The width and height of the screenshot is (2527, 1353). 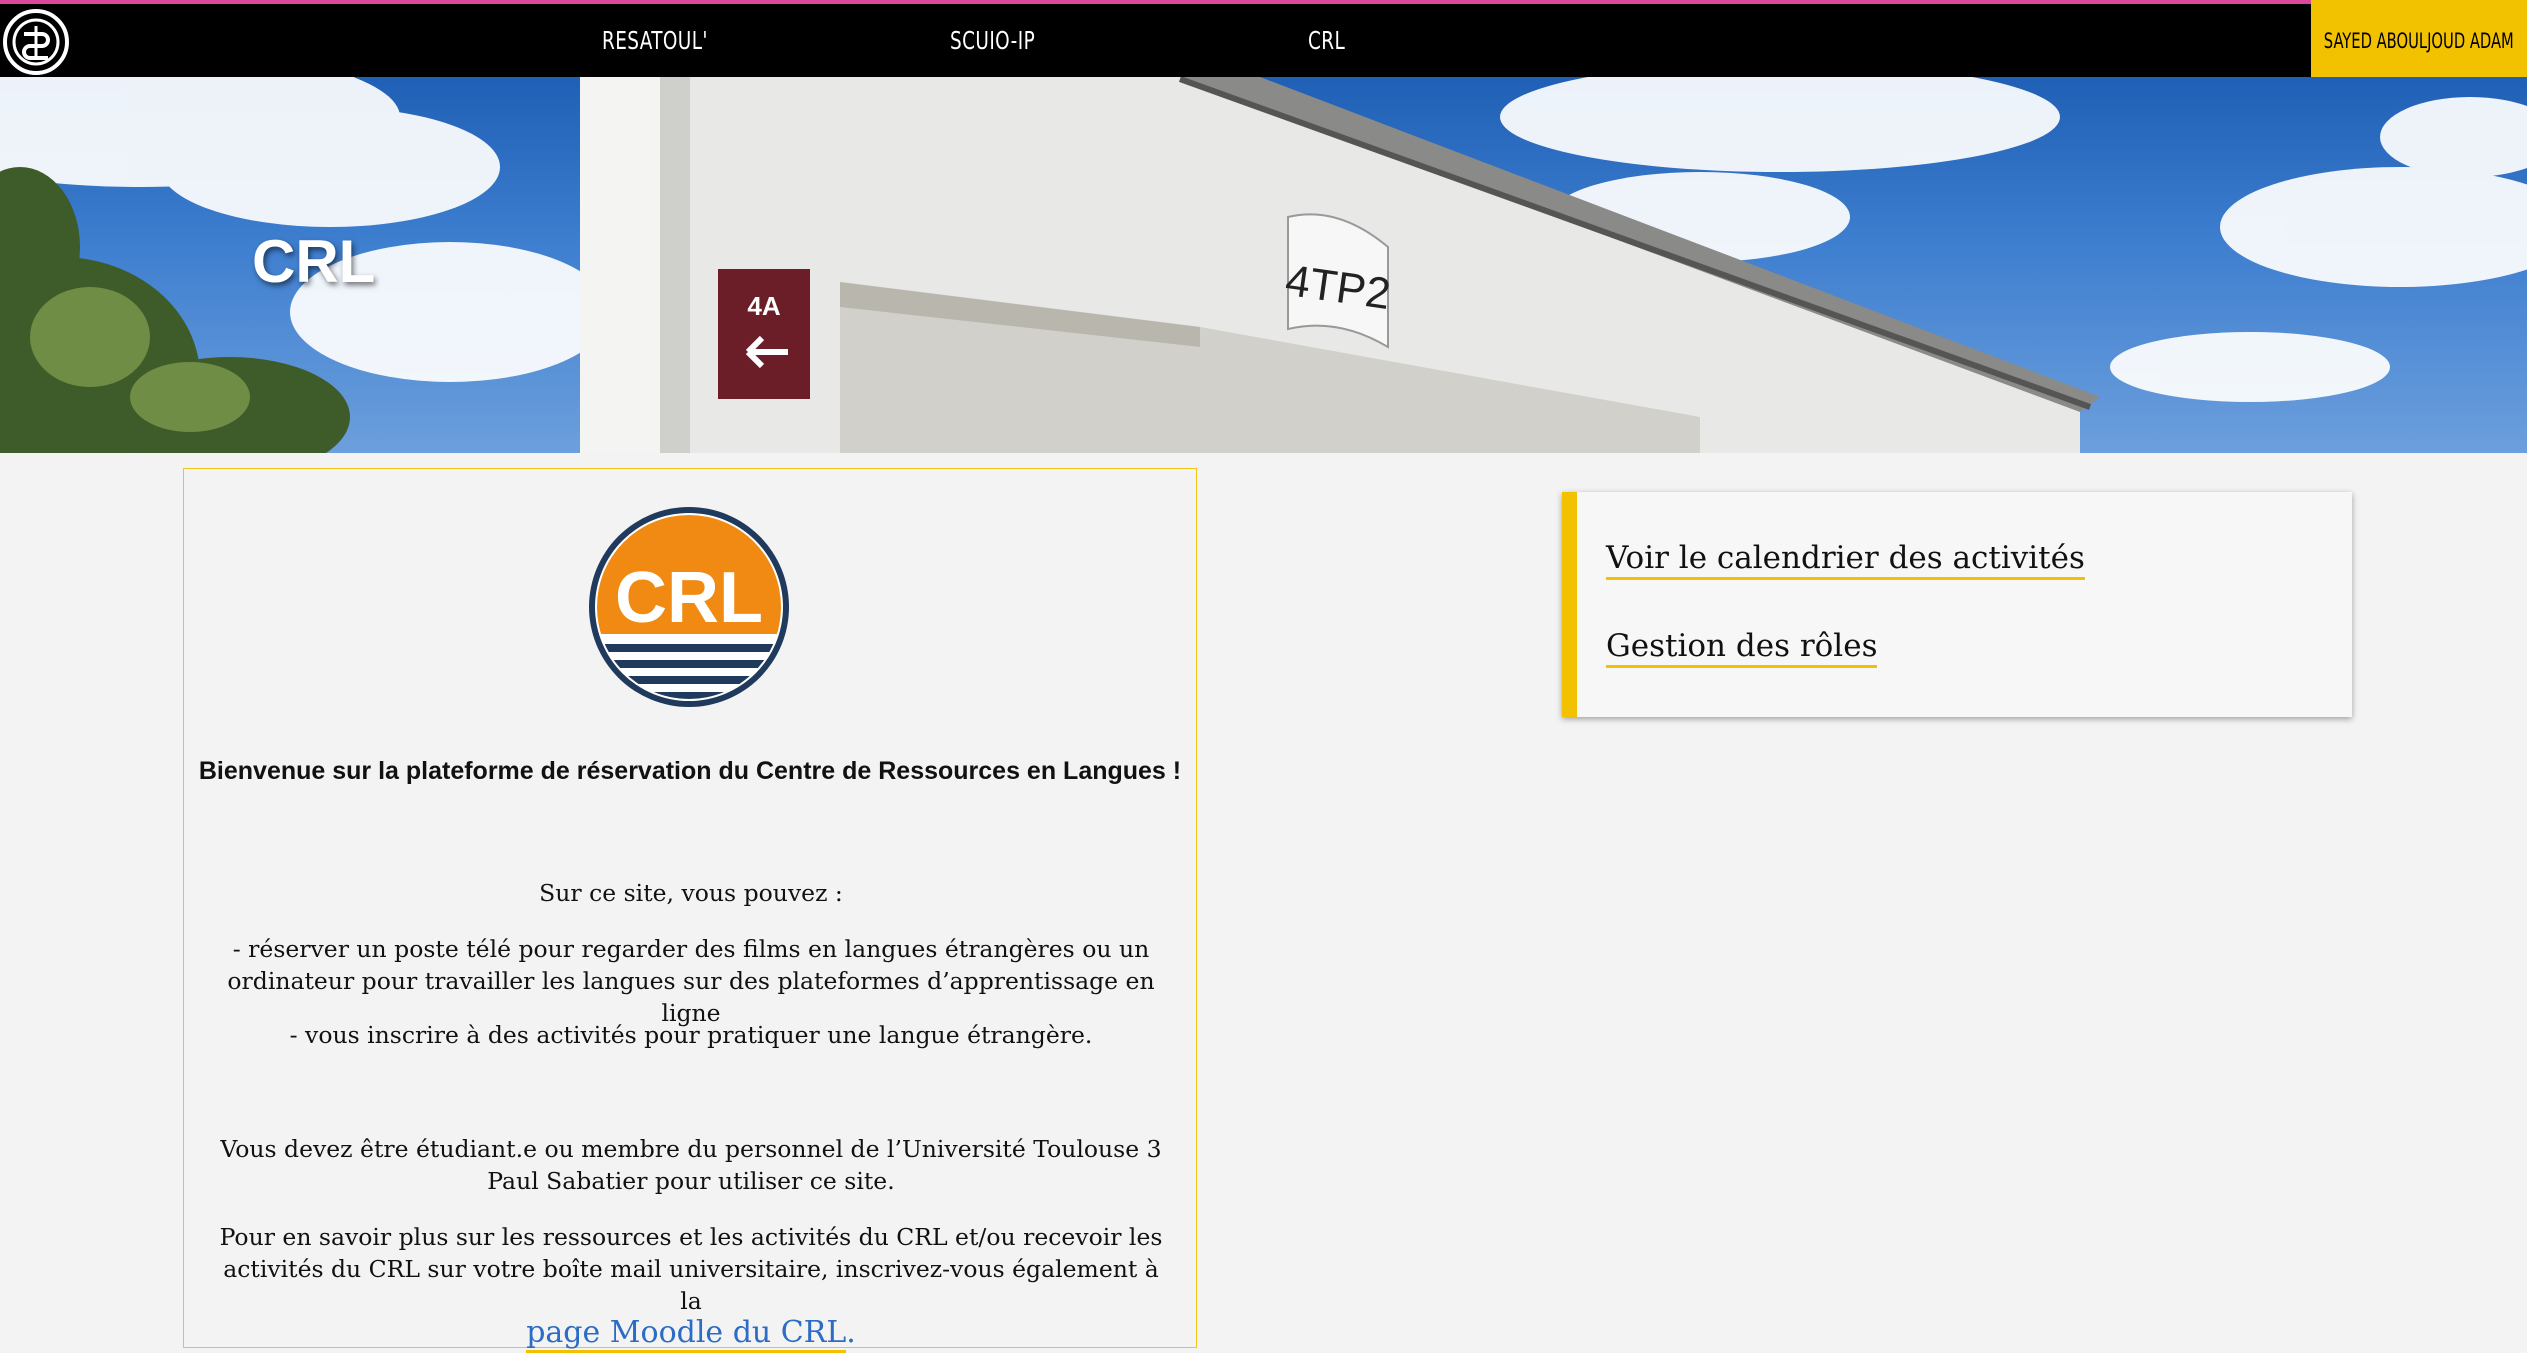 I want to click on sign-4a: 4A, so click(x=763, y=306).